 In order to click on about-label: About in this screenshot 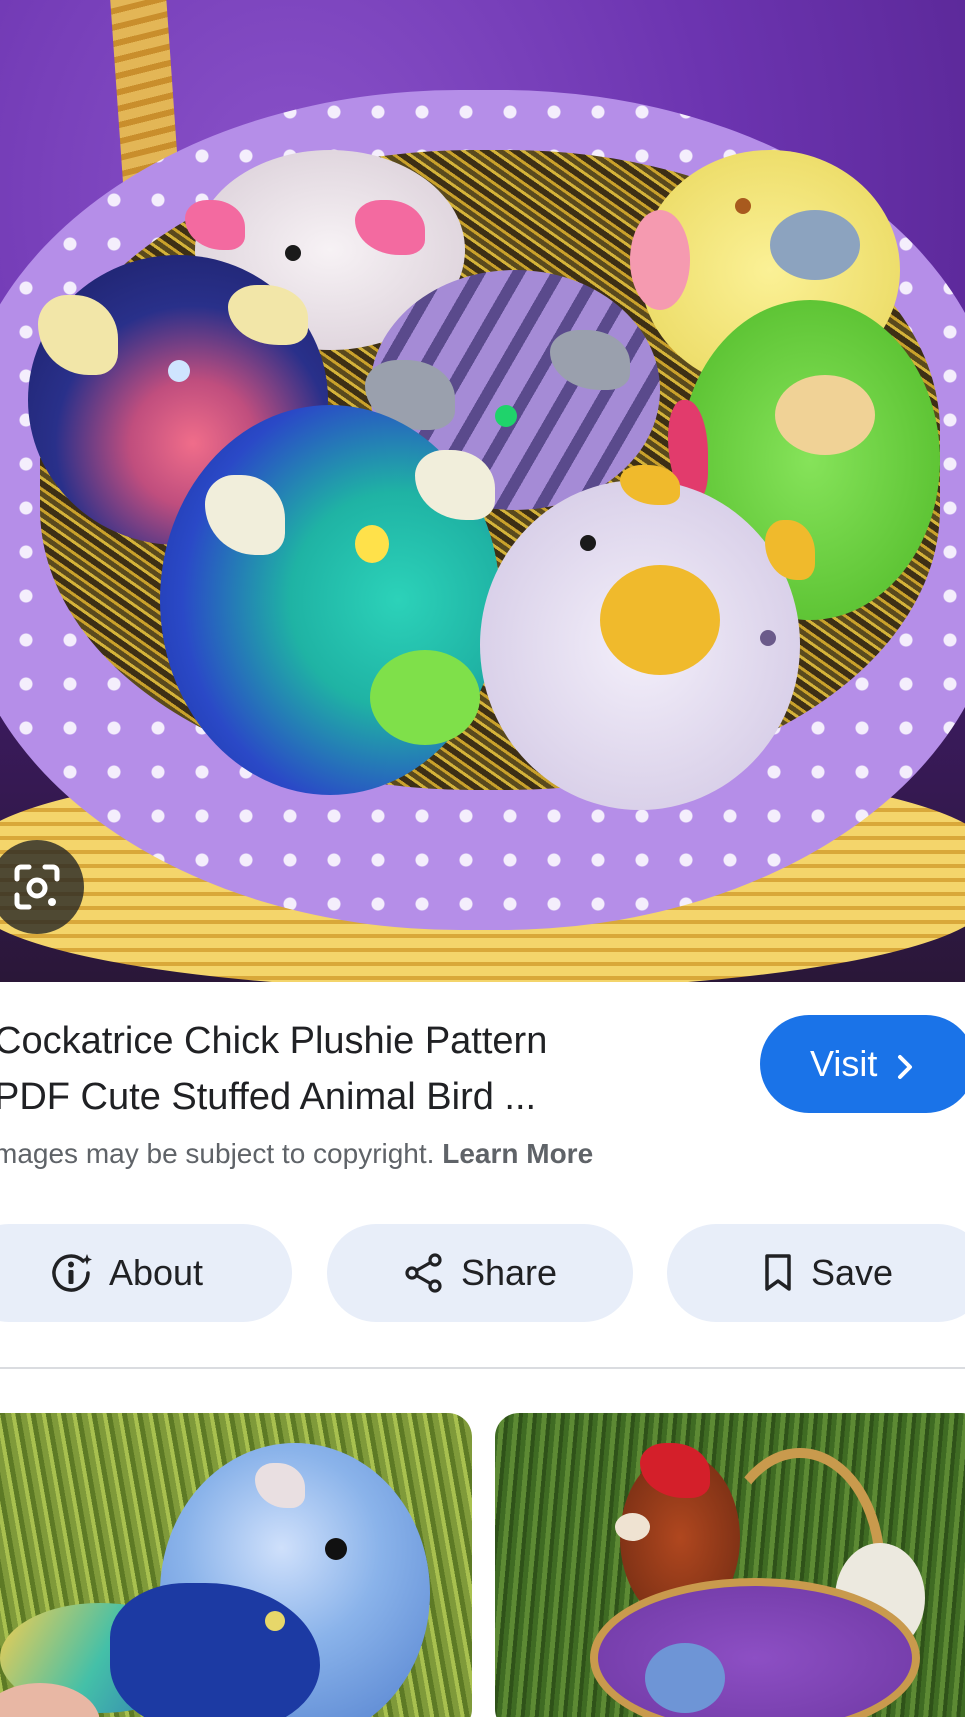, I will do `click(156, 1272)`.